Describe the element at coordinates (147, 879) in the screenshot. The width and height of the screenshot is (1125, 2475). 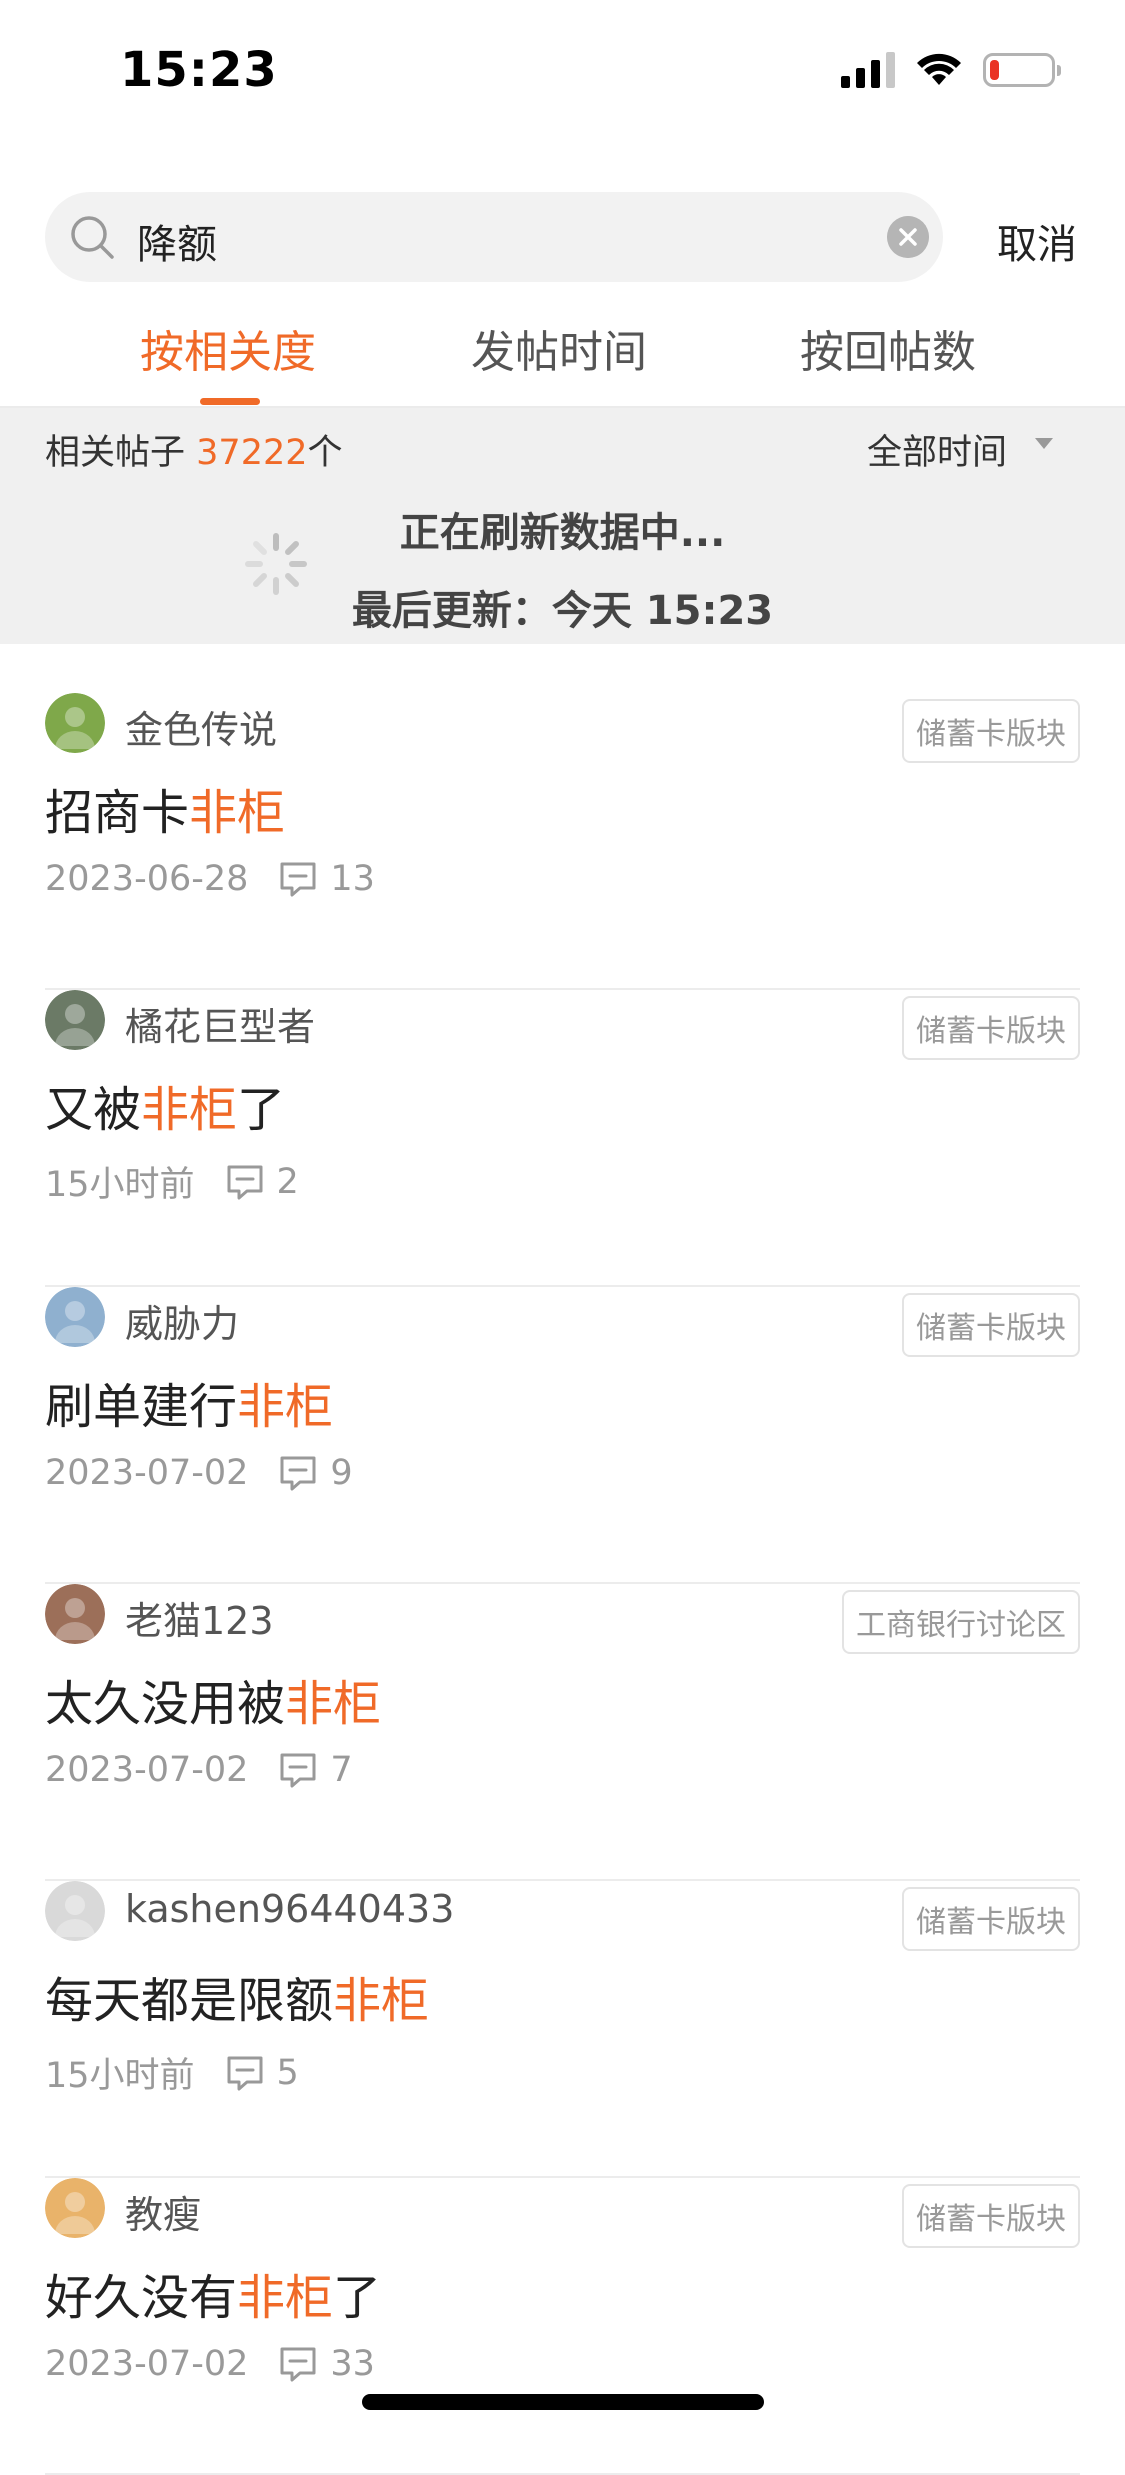
I see `post-date: 2023-06-28` at that location.